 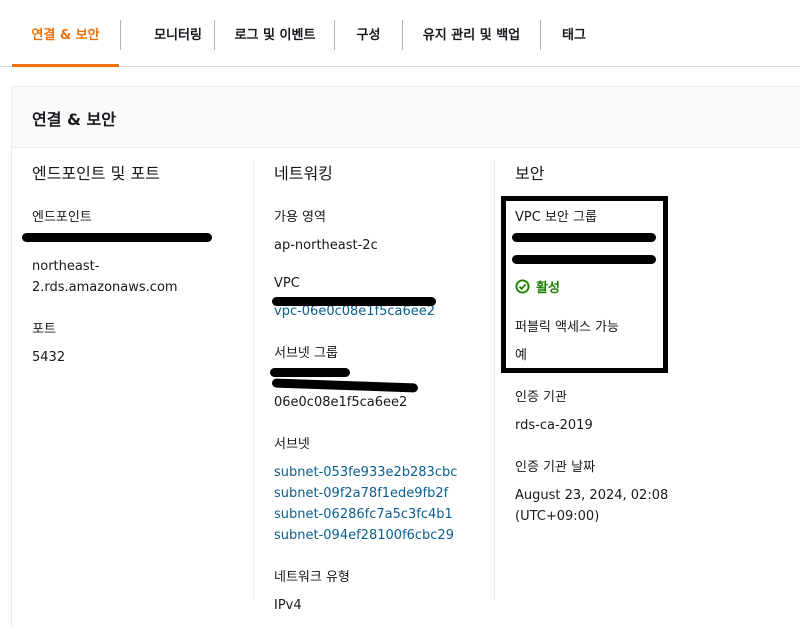 What do you see at coordinates (592, 495) in the screenshot?
I see `ca-date-line: August 23, 2024, 02:08` at bounding box center [592, 495].